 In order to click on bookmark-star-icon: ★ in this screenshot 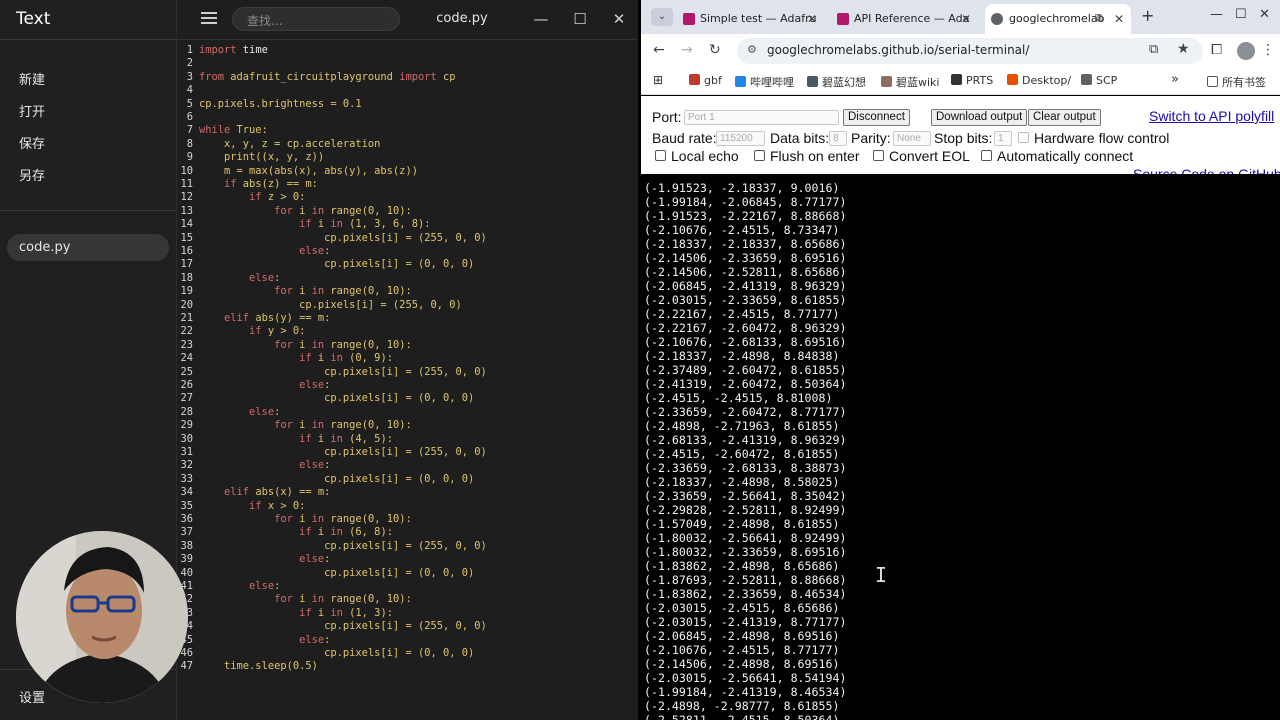, I will do `click(1183, 49)`.